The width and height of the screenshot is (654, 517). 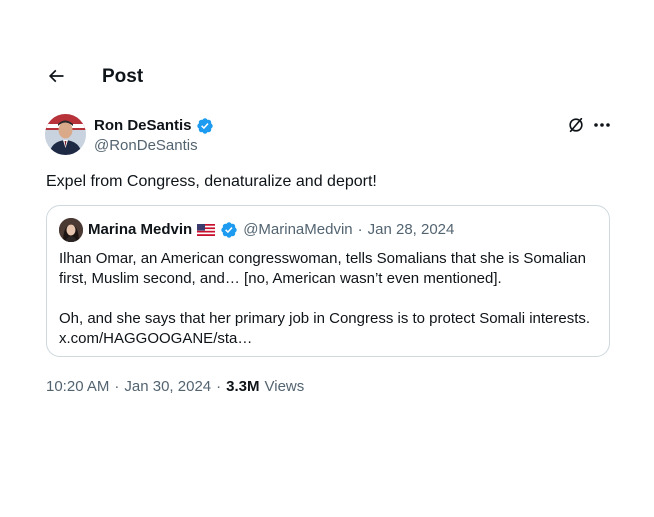 I want to click on back-button, so click(x=56, y=76).